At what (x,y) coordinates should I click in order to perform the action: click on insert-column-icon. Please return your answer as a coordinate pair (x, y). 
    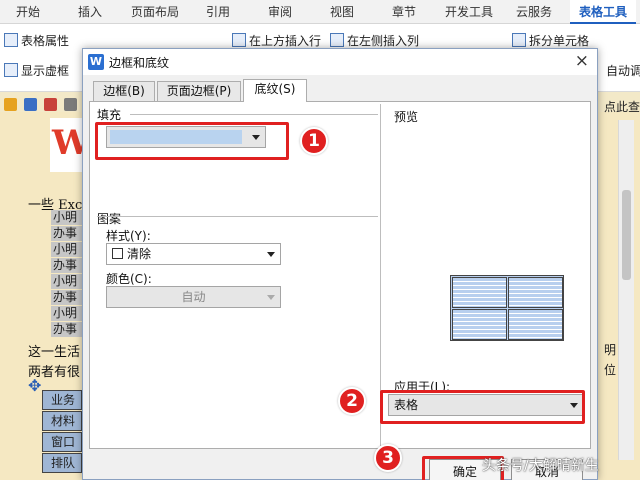
    Looking at the image, I should click on (337, 40).